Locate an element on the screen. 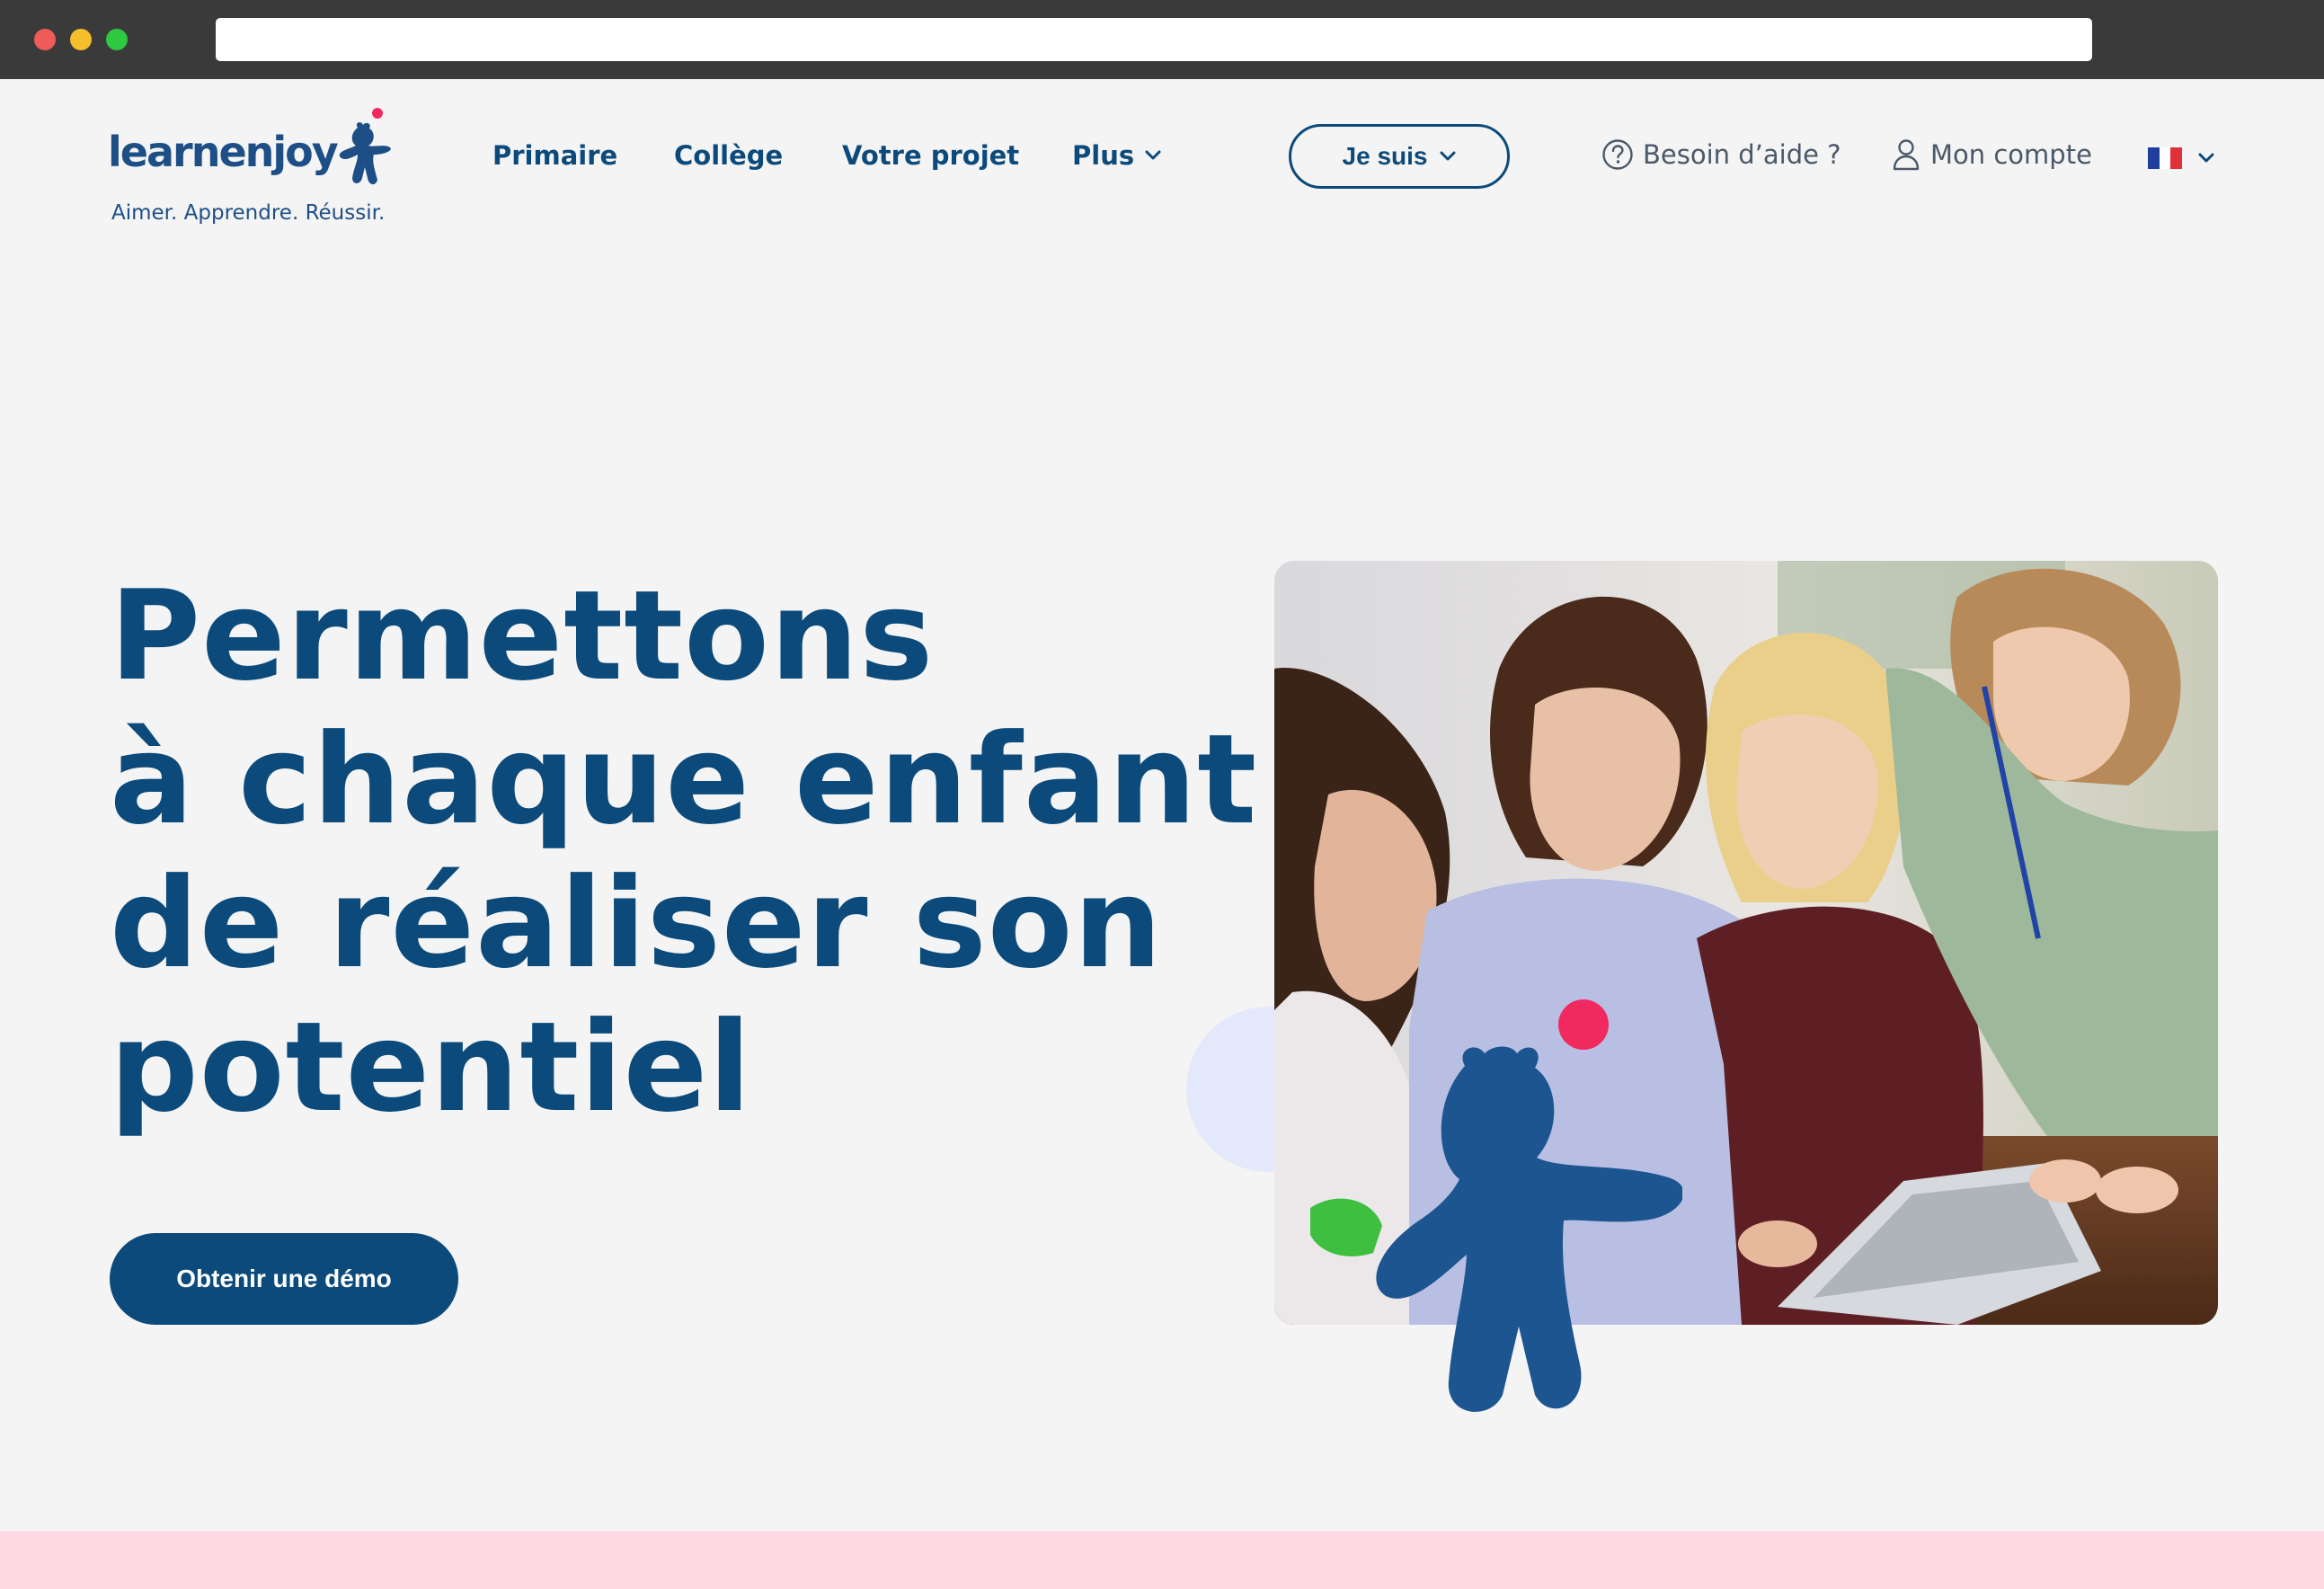  minimize-window-button is located at coordinates (81, 39).